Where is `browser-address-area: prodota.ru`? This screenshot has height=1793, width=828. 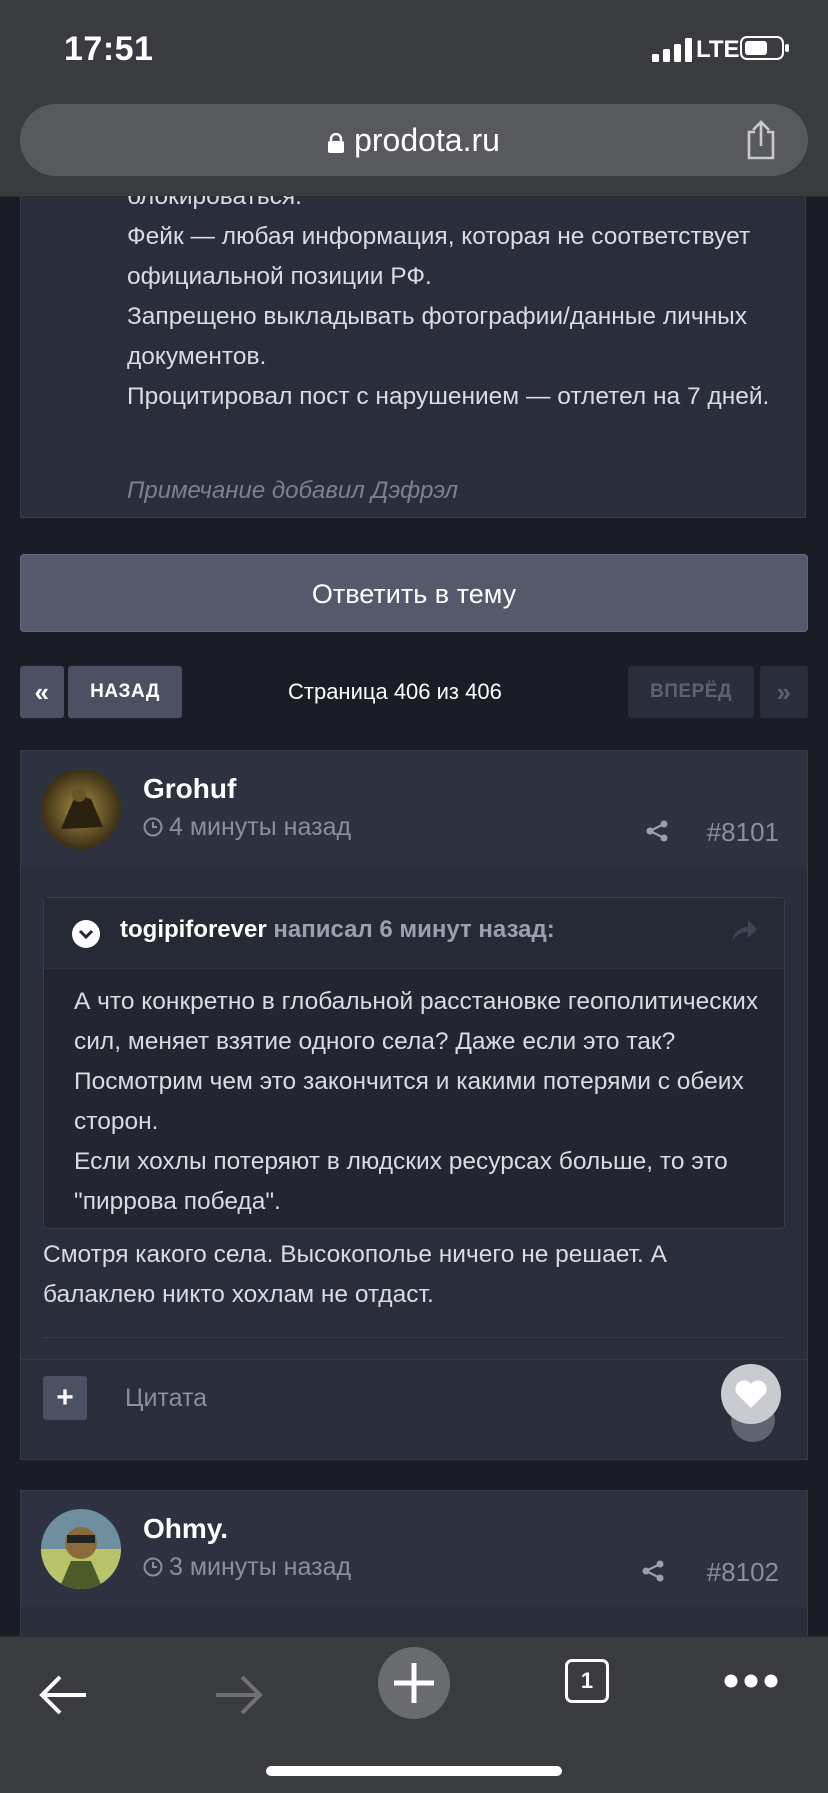 browser-address-area: prodota.ru is located at coordinates (414, 146).